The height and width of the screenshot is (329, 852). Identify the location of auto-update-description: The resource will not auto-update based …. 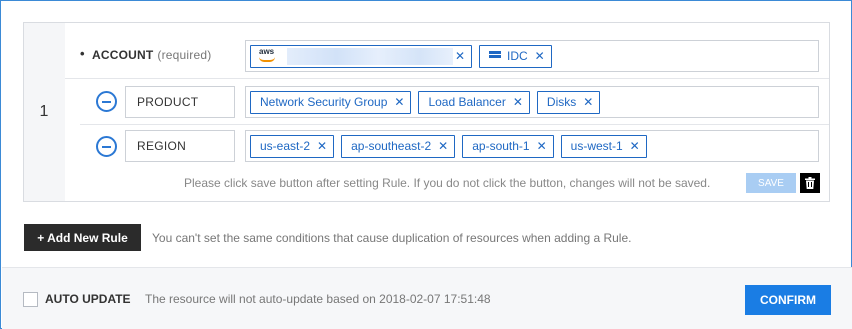
(318, 299).